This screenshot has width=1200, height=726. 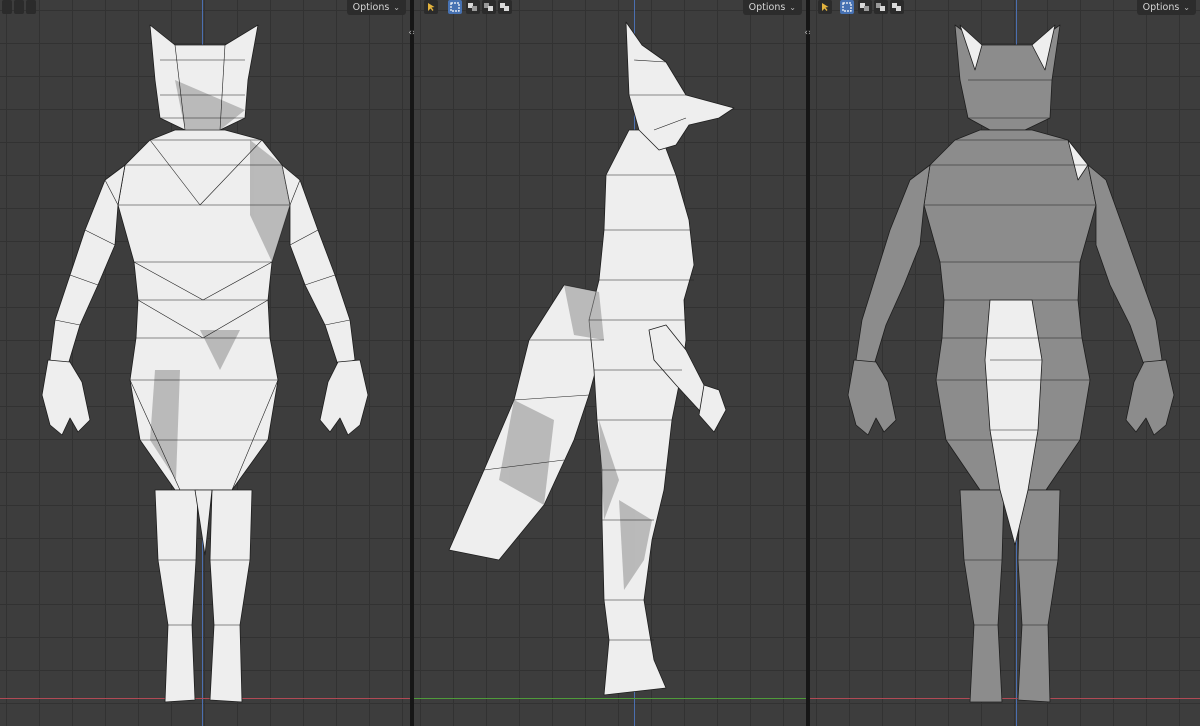 I want to click on body, so click(x=641, y=412).